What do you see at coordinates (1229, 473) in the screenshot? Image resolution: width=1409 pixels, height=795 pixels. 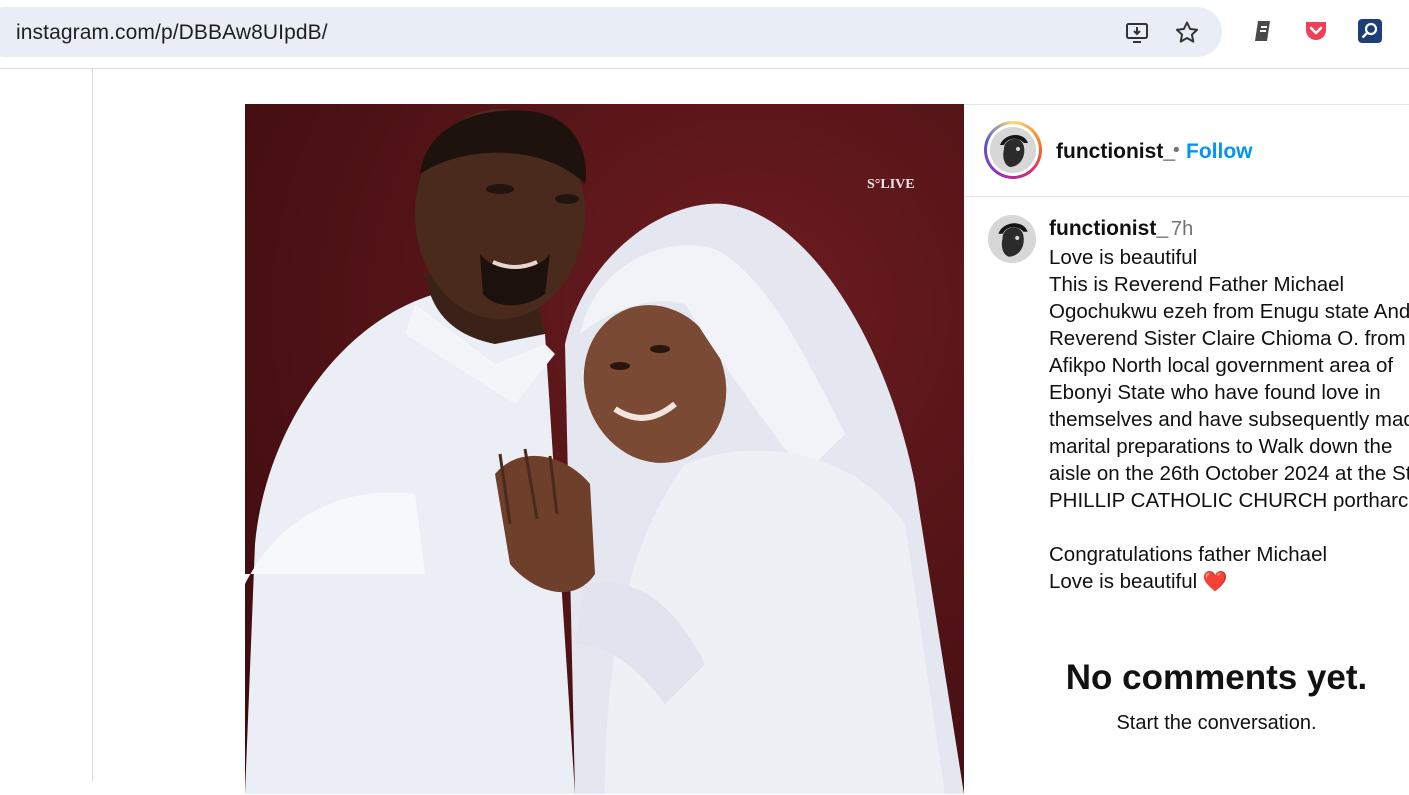 I see `caption-line: aisle on the 26th October 2024 at the St` at bounding box center [1229, 473].